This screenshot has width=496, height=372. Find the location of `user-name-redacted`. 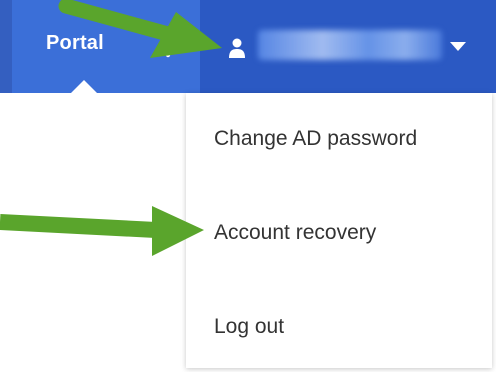

user-name-redacted is located at coordinates (350, 45).